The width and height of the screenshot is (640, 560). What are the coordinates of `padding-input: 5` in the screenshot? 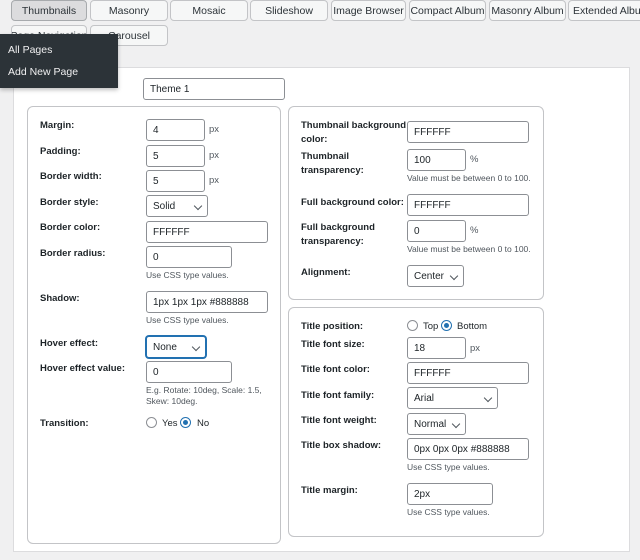 It's located at (175, 156).